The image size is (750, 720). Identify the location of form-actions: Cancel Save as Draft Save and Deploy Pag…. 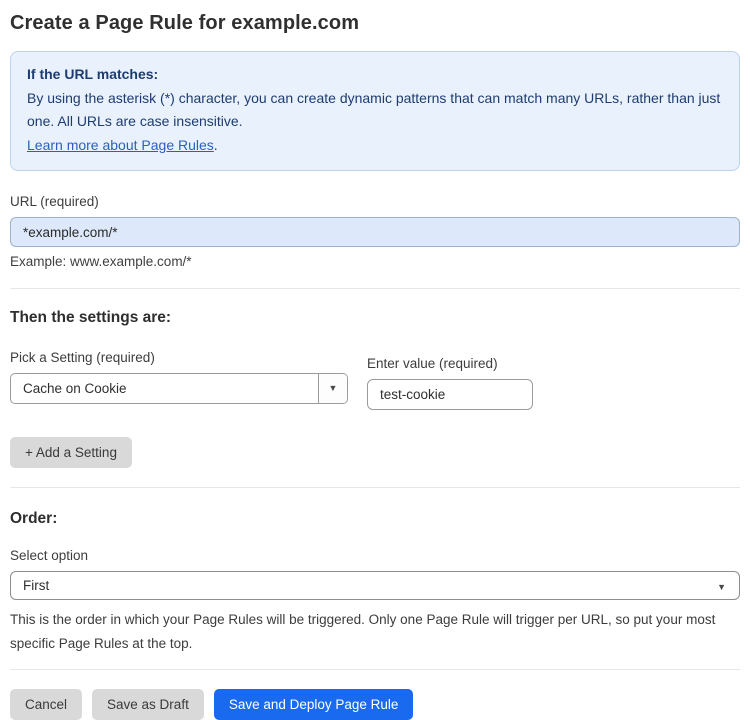
(375, 704).